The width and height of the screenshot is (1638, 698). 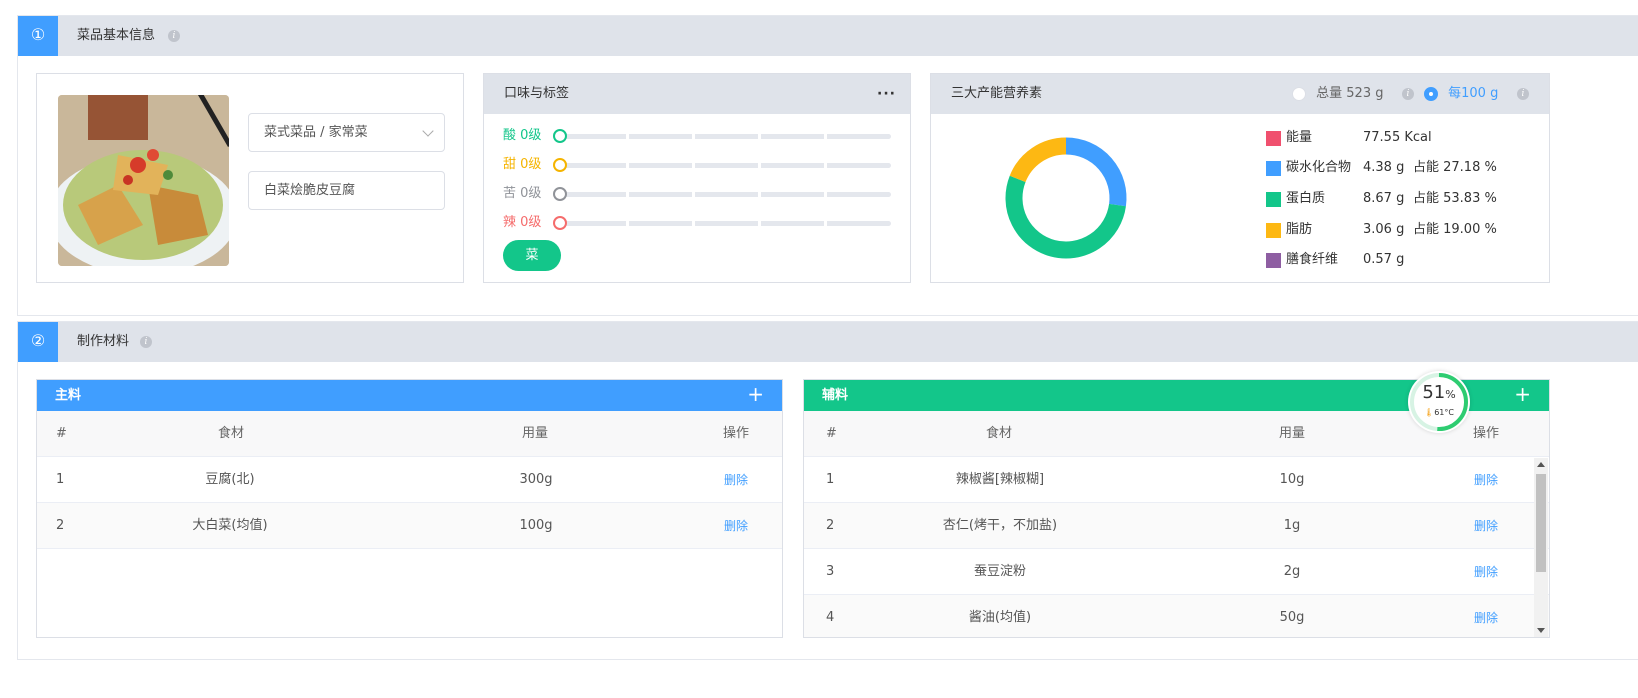 What do you see at coordinates (38, 342) in the screenshot?
I see `section-number: ②` at bounding box center [38, 342].